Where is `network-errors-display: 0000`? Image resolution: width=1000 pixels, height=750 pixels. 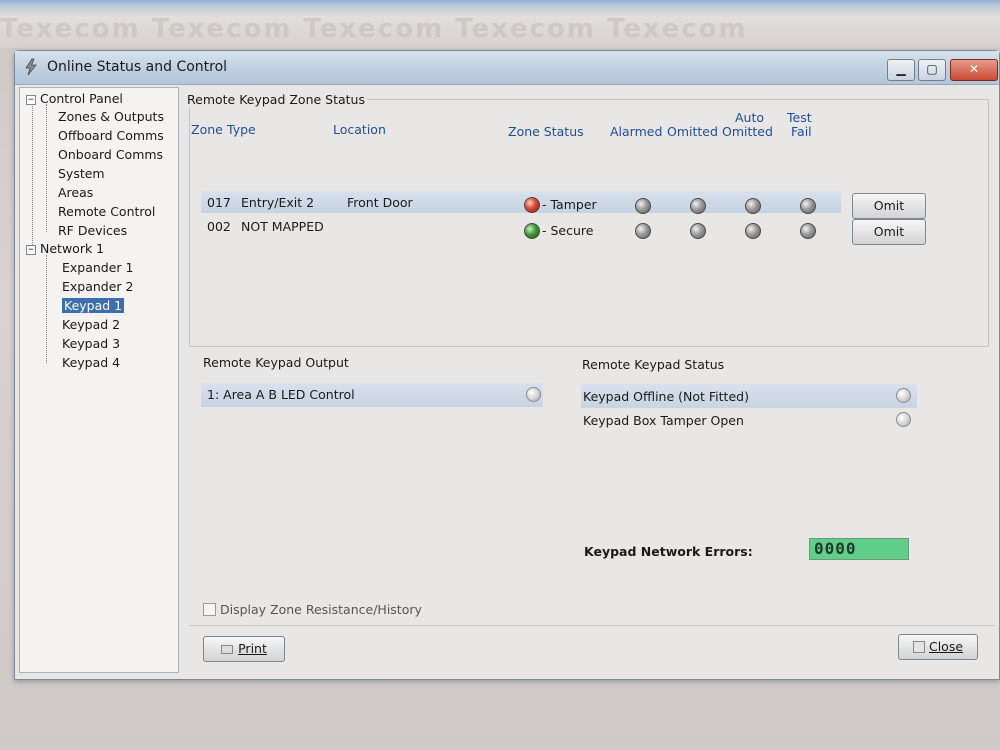 network-errors-display: 0000 is located at coordinates (859, 549).